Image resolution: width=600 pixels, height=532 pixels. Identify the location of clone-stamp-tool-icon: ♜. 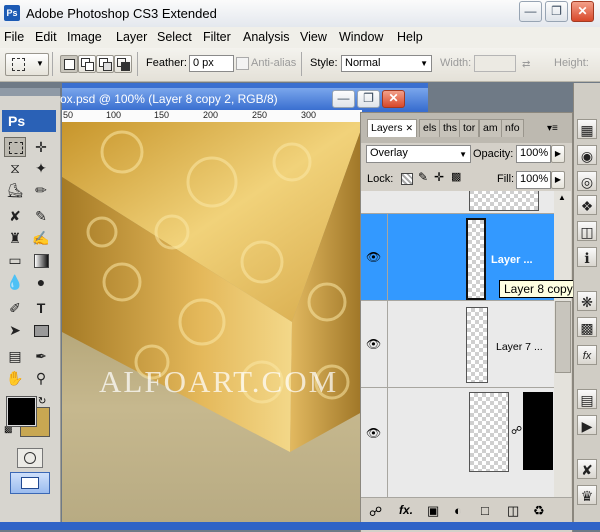
(15, 238).